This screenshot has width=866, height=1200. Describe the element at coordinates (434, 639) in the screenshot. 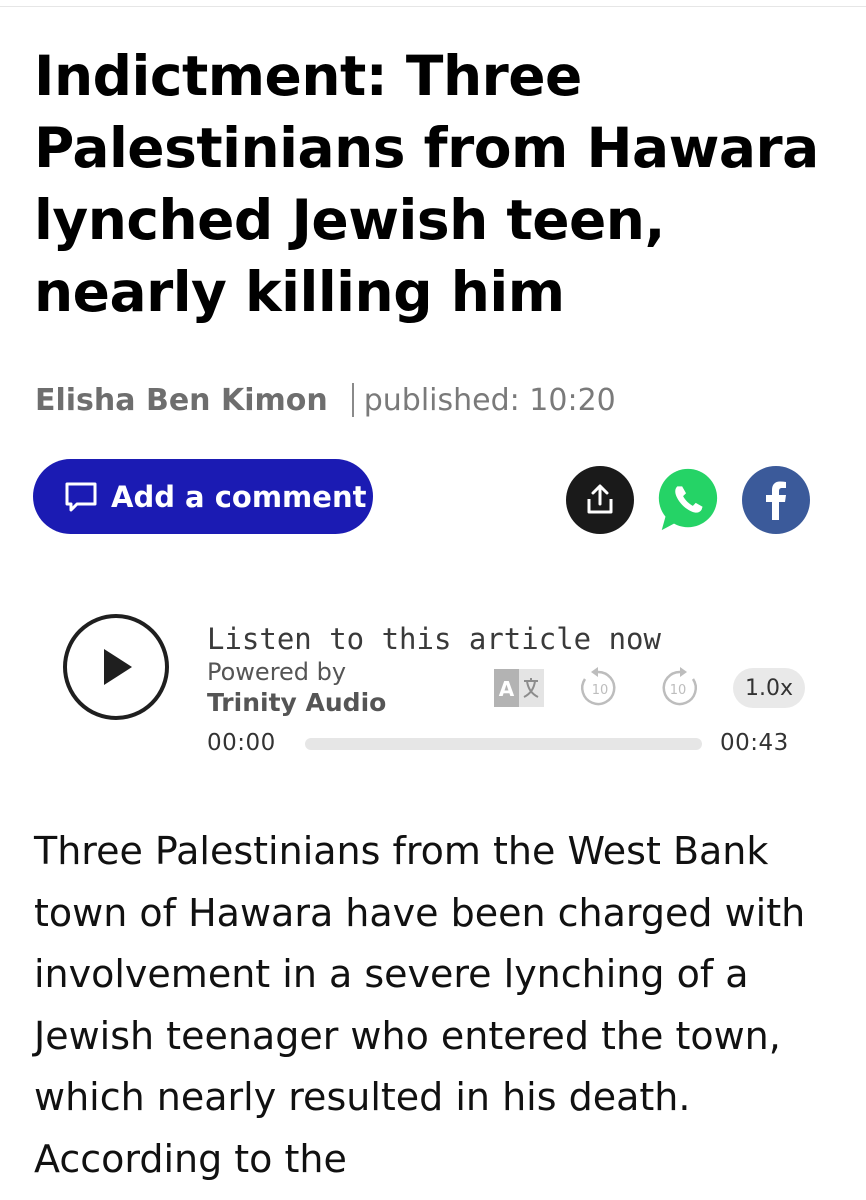

I see `audio-player-title: Listen to this article now` at that location.